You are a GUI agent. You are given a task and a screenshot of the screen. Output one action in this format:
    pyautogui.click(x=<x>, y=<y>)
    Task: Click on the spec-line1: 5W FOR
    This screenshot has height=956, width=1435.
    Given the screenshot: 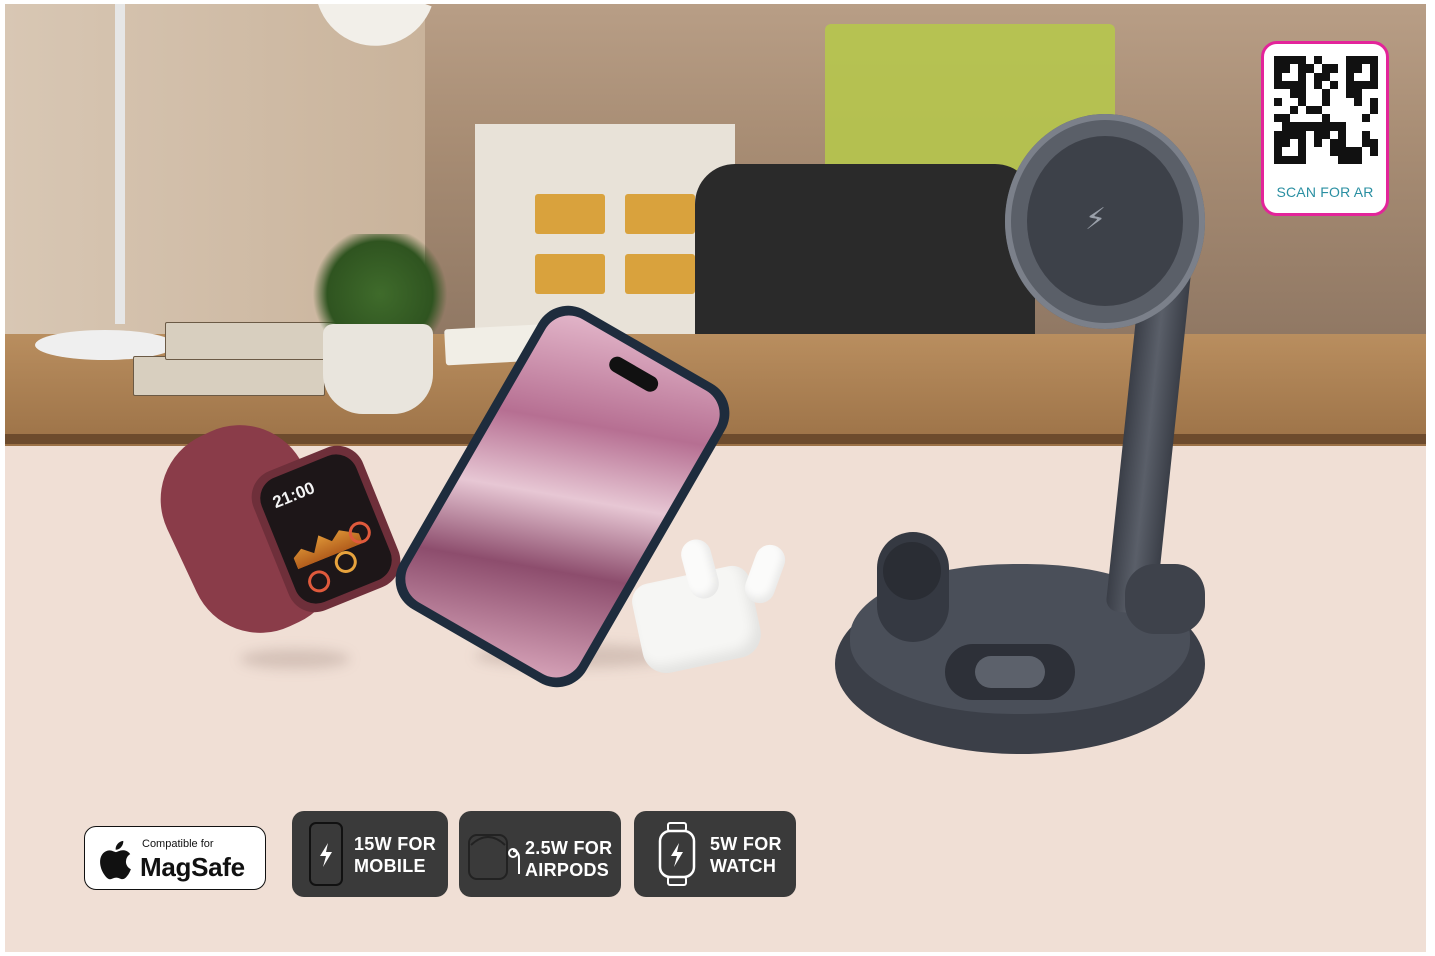 What is the action you would take?
    pyautogui.click(x=746, y=844)
    